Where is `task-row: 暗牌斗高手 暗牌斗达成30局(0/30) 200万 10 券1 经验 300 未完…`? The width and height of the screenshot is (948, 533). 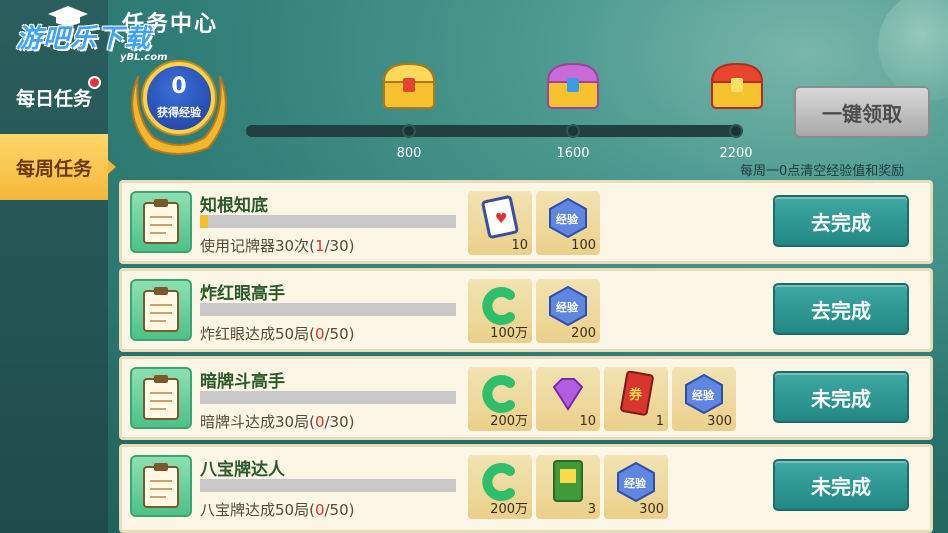 task-row: 暗牌斗高手 暗牌斗达成30局(0/30) 200万 10 券1 经验 300 未完… is located at coordinates (526, 398).